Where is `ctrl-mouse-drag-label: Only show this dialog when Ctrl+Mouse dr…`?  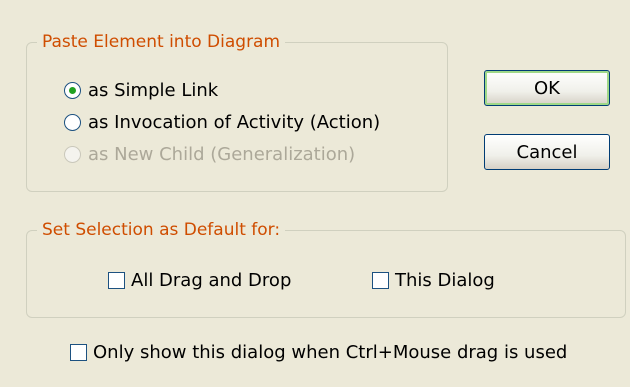 ctrl-mouse-drag-label: Only show this dialog when Ctrl+Mouse dr… is located at coordinates (330, 352).